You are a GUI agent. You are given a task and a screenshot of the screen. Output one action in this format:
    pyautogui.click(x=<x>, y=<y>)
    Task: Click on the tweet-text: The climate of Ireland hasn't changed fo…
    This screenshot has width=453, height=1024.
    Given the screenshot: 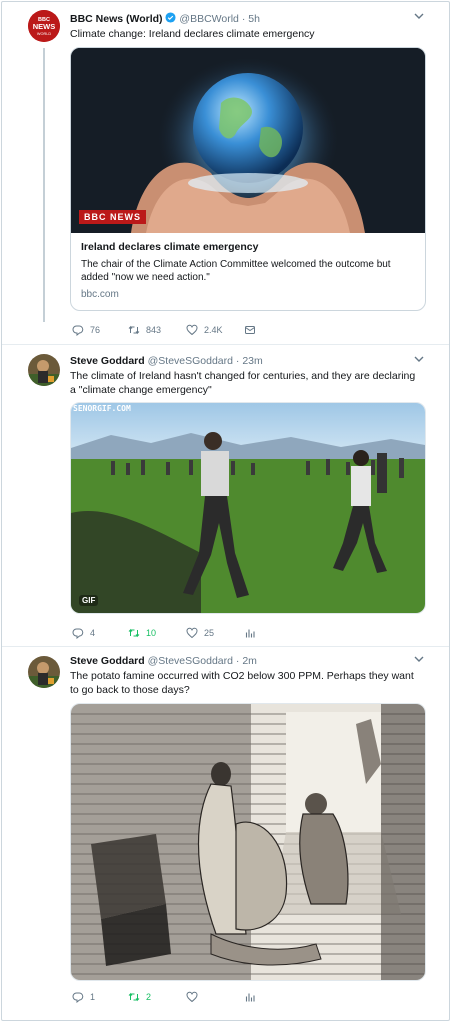 What is the action you would take?
    pyautogui.click(x=243, y=383)
    